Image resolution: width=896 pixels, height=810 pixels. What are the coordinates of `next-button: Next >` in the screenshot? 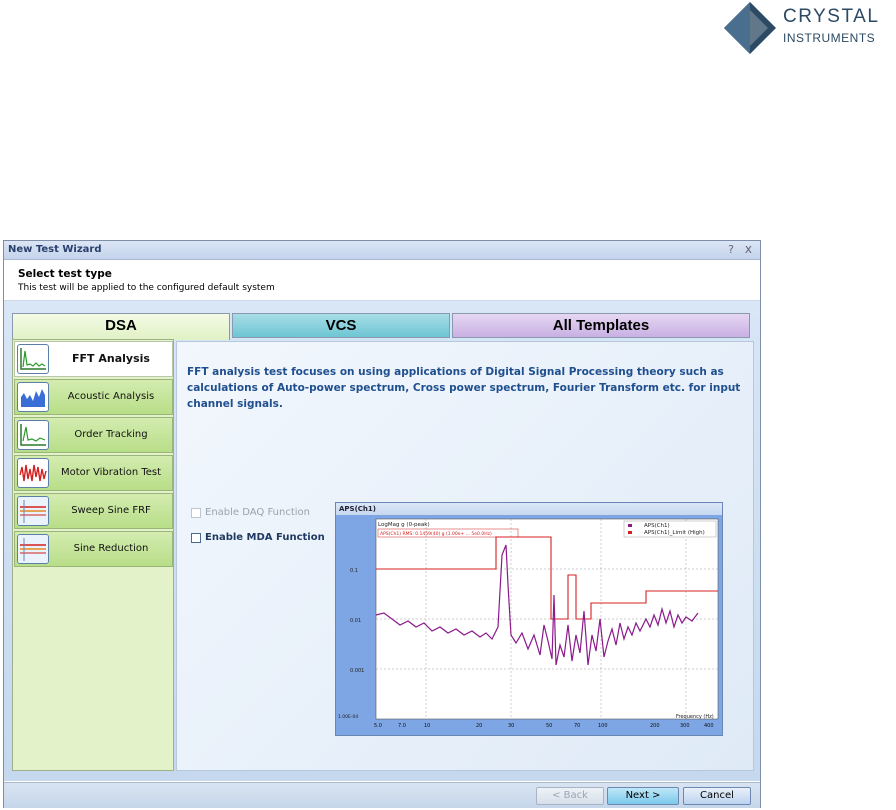 It's located at (643, 796).